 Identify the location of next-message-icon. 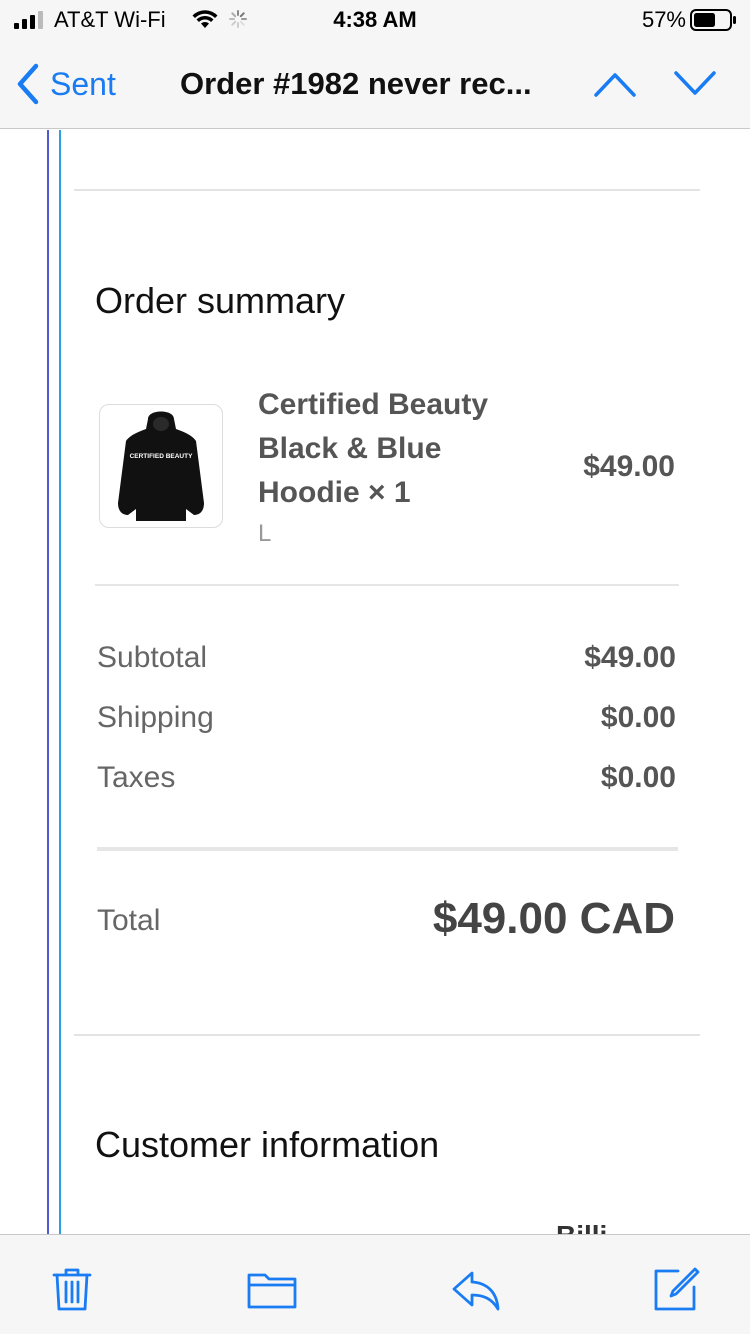
(695, 84).